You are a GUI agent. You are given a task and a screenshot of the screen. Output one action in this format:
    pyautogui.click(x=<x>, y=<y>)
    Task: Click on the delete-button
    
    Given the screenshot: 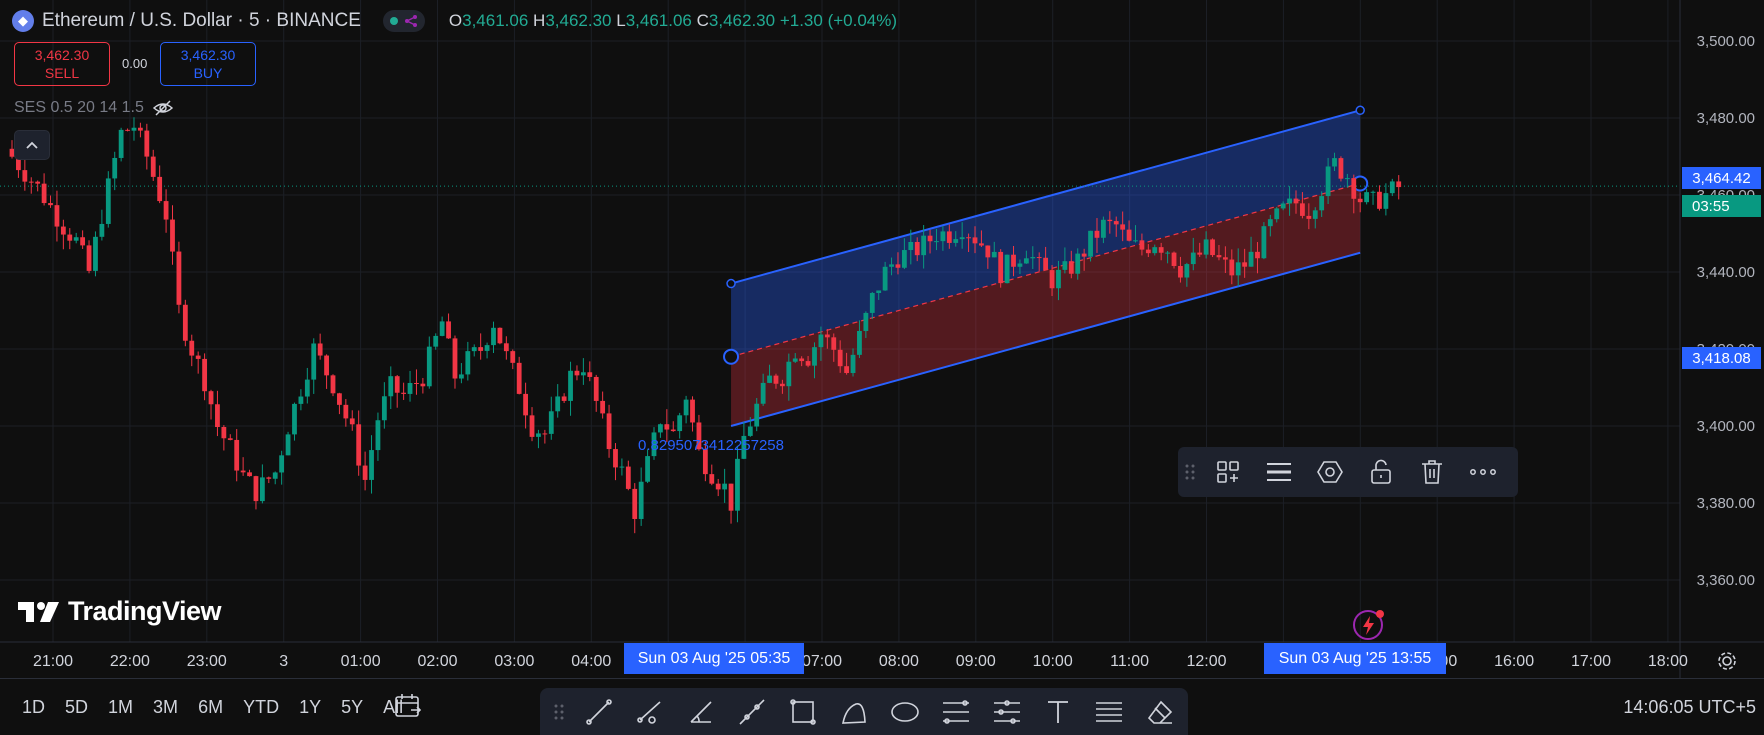 What is the action you would take?
    pyautogui.click(x=1431, y=472)
    